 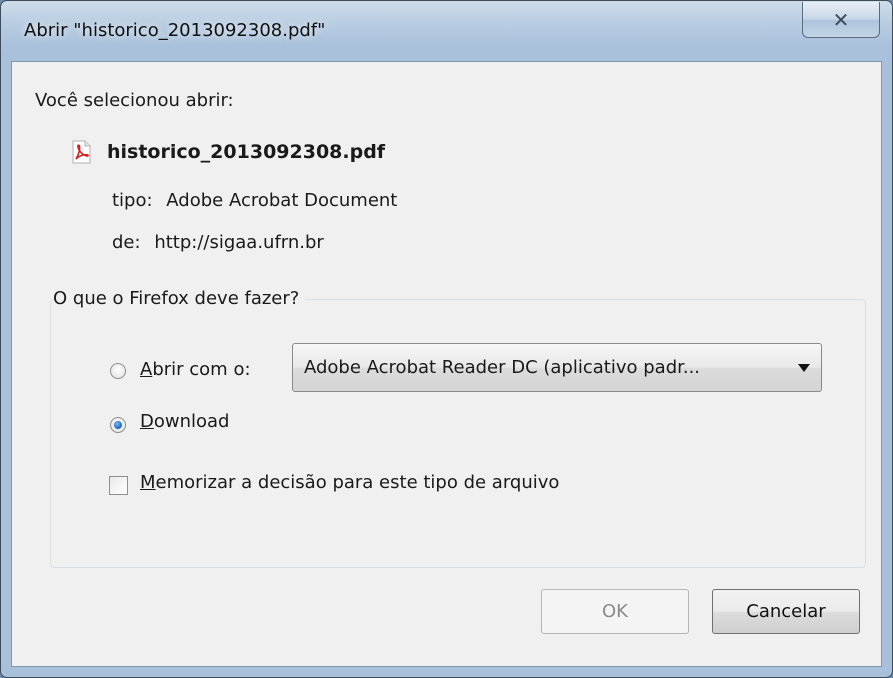 What do you see at coordinates (118, 425) in the screenshot?
I see `download-radio` at bounding box center [118, 425].